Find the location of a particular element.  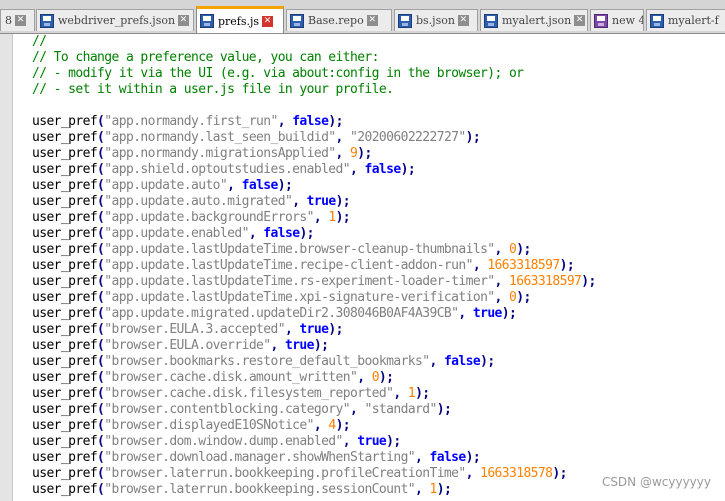

tab-new-4: new 4✕ is located at coordinates (617, 20).